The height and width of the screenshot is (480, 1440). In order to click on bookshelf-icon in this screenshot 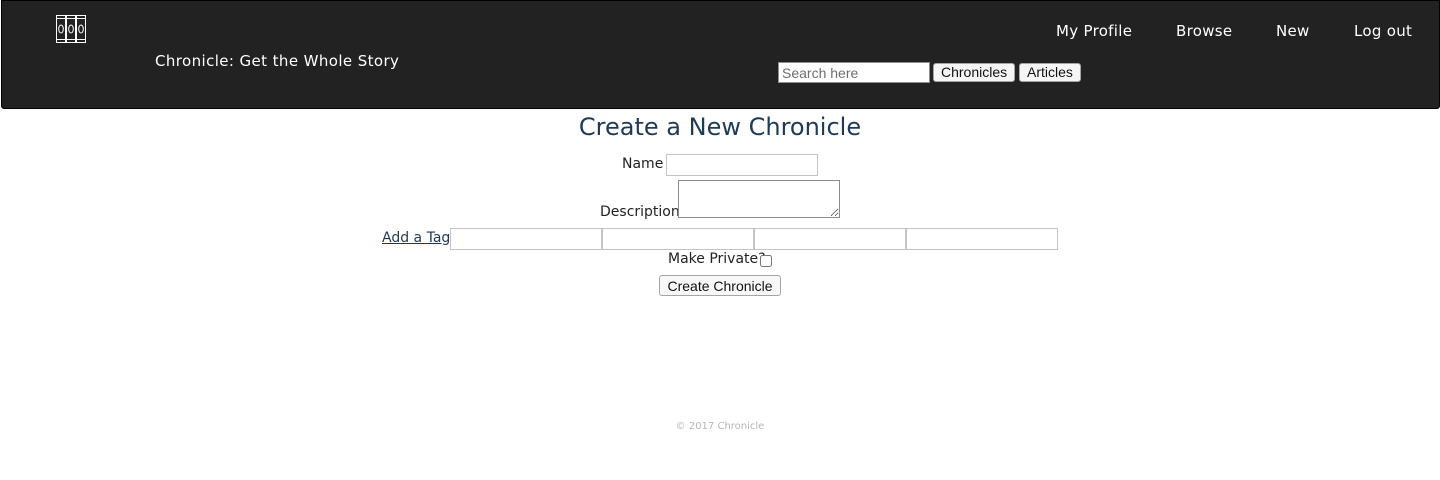, I will do `click(71, 29)`.